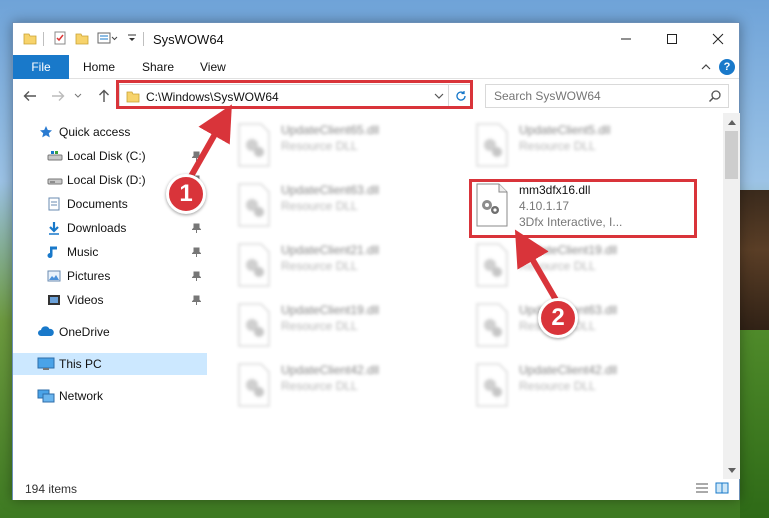 The width and height of the screenshot is (769, 518). I want to click on step-2-badge: 2, so click(558, 318).